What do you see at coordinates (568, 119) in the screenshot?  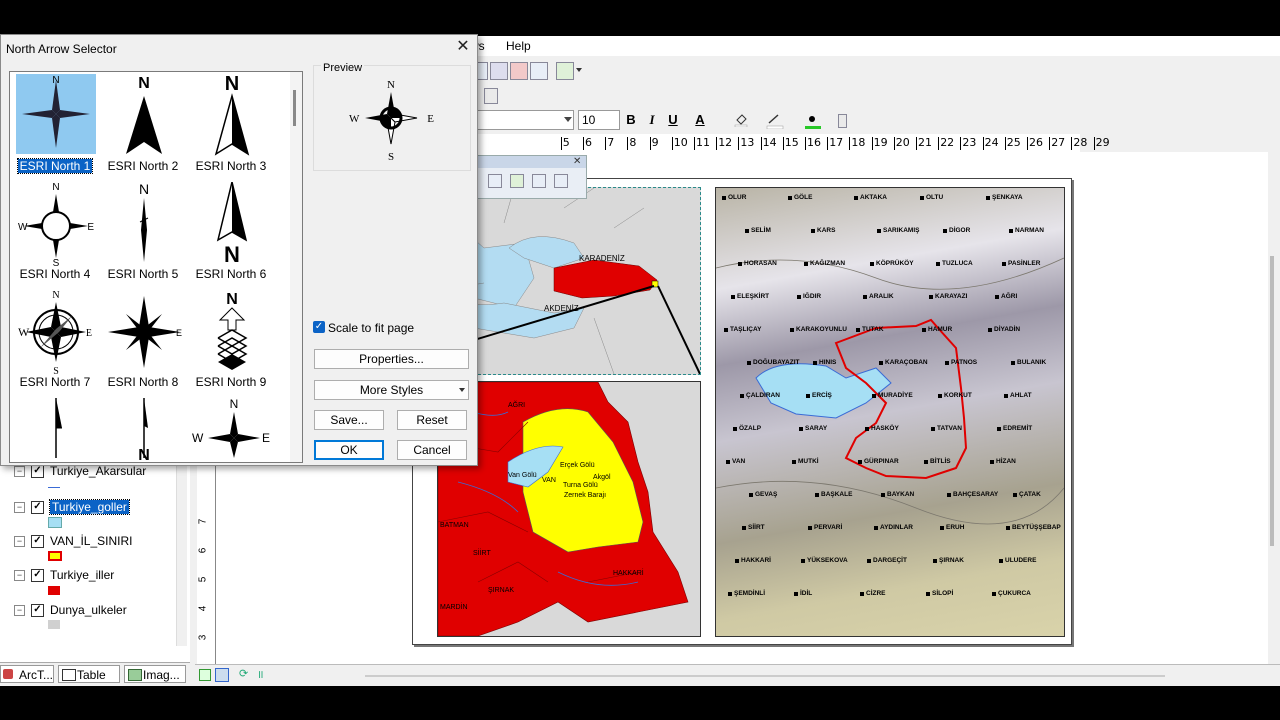 I see `font-name-dropdown-icon` at bounding box center [568, 119].